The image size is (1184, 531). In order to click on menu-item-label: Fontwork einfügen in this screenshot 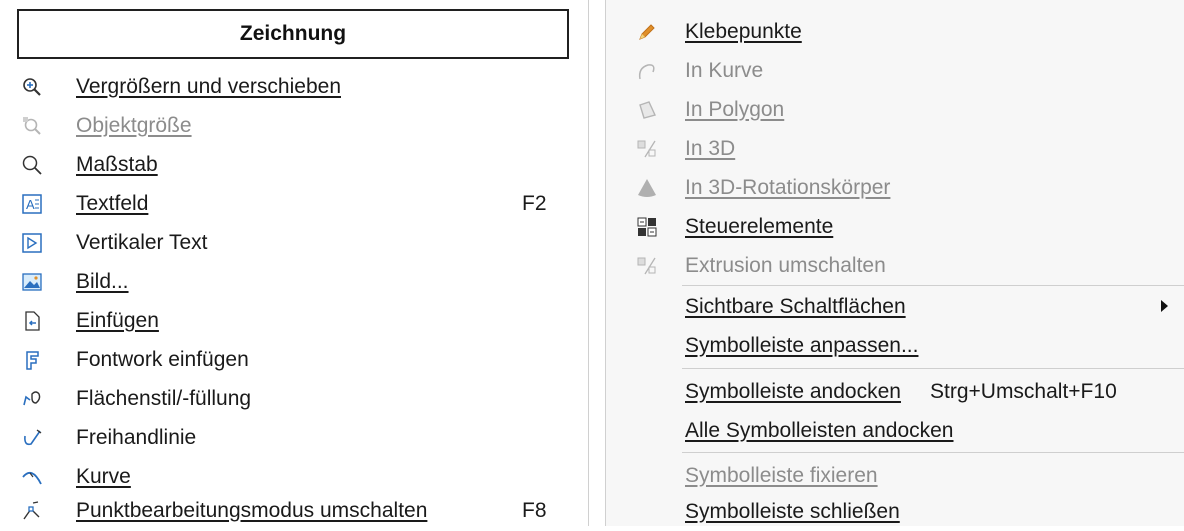, I will do `click(162, 359)`.